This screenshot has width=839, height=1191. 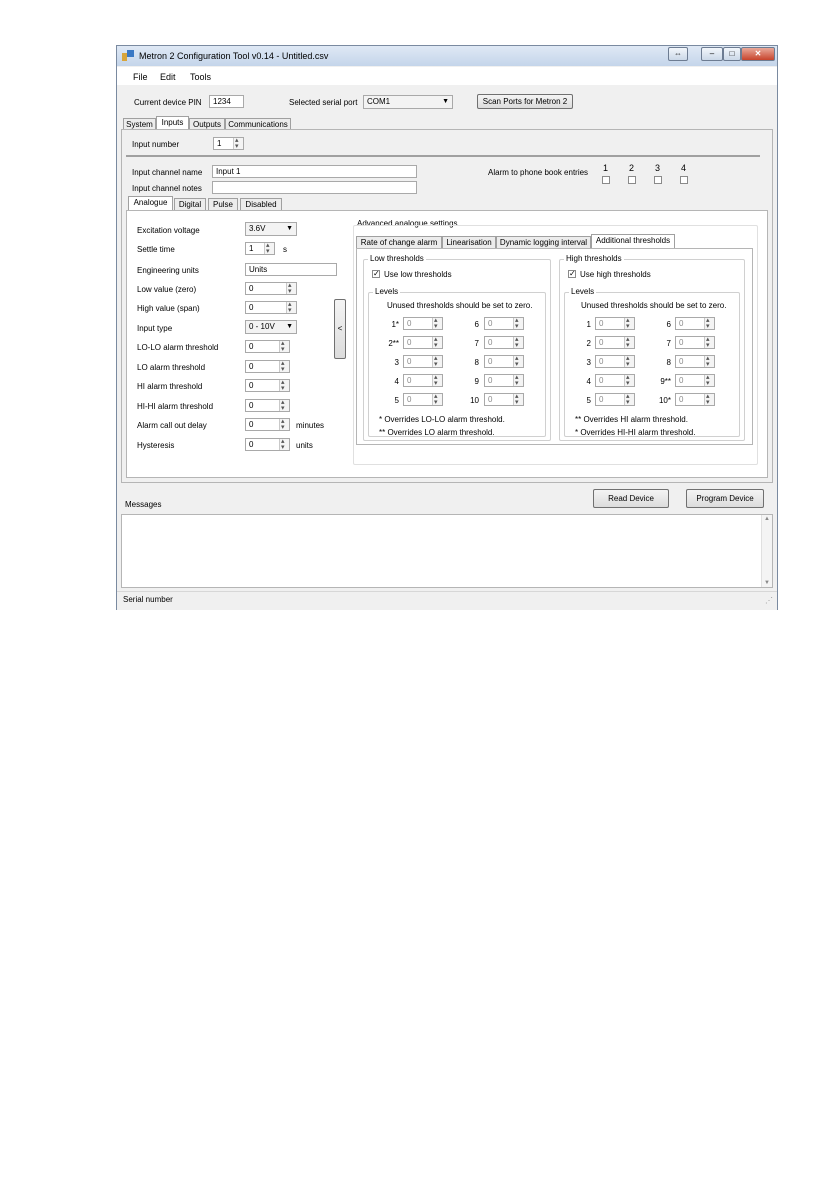 What do you see at coordinates (767, 583) in the screenshot?
I see `scroll-down-icon: ▼` at bounding box center [767, 583].